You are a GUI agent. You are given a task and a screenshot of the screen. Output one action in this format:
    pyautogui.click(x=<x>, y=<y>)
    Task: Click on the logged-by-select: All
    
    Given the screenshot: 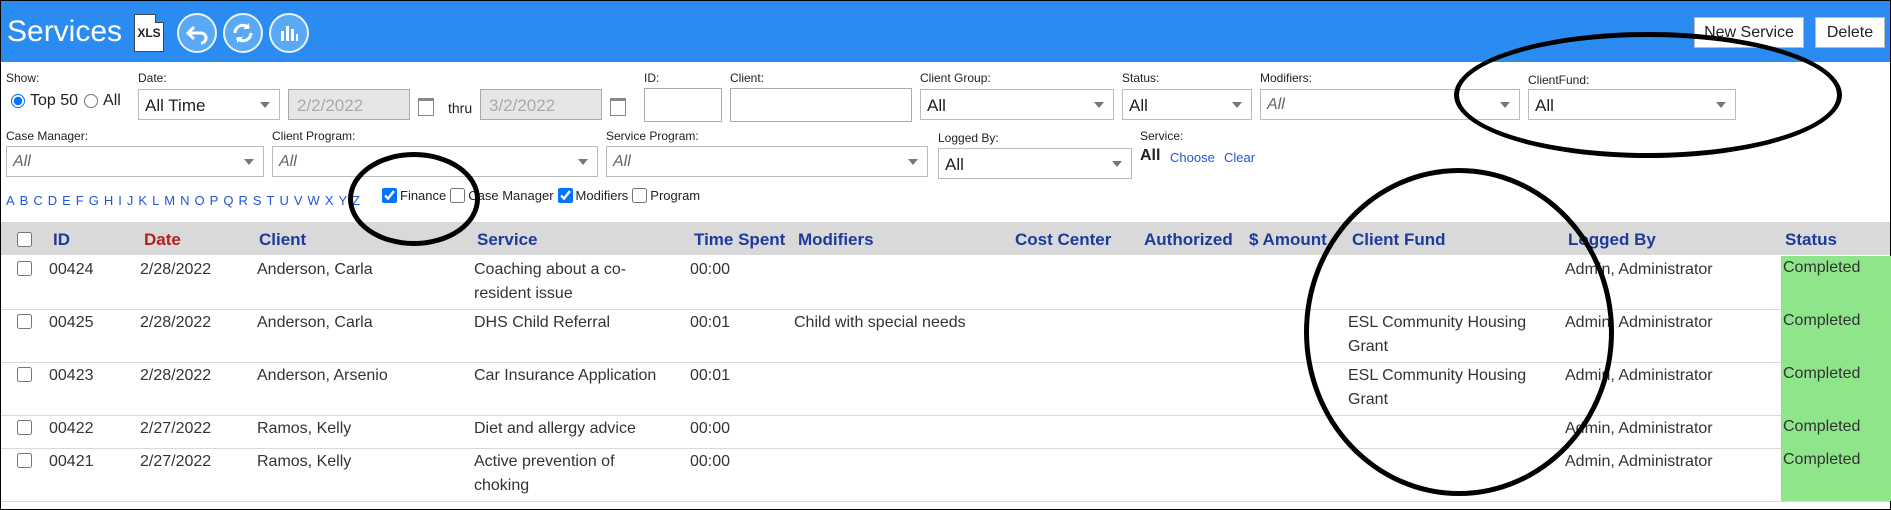 What is the action you would take?
    pyautogui.click(x=1035, y=163)
    